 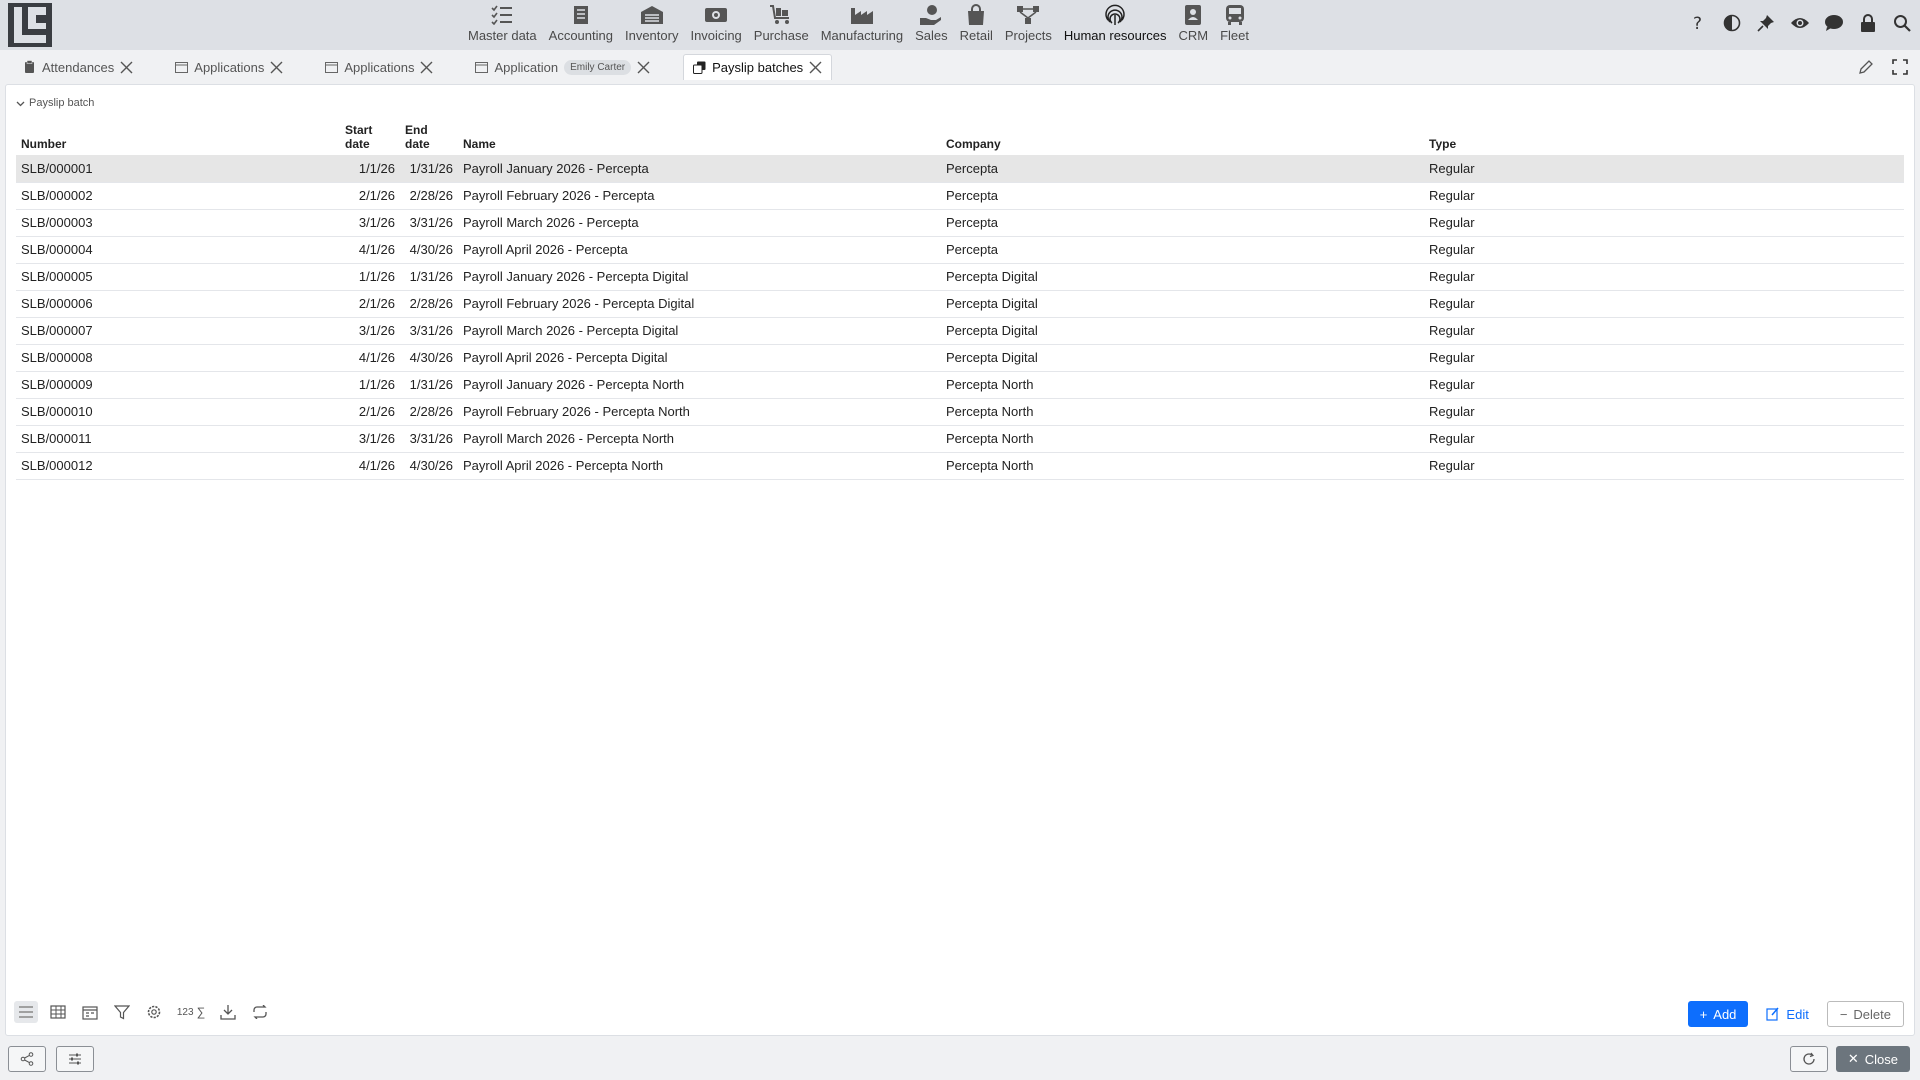 I want to click on cell-start-date: 1/1/26, so click(x=370, y=277).